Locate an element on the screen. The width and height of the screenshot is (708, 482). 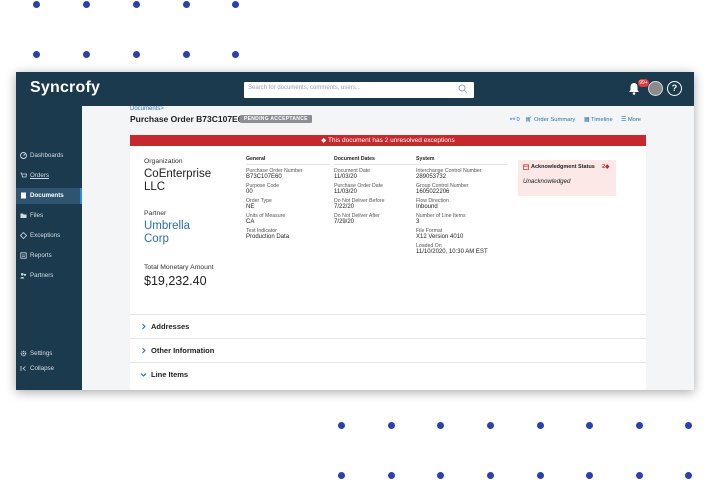
field: Purchase Order Date 11/03/20 is located at coordinates (359, 189).